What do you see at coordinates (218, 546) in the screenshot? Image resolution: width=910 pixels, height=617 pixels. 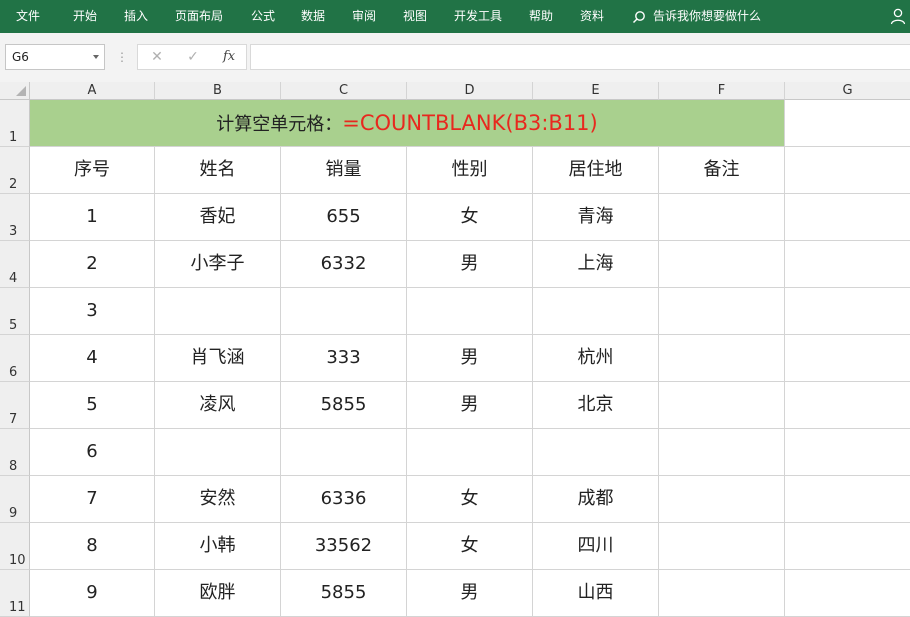 I see `table-cell: 小韩` at bounding box center [218, 546].